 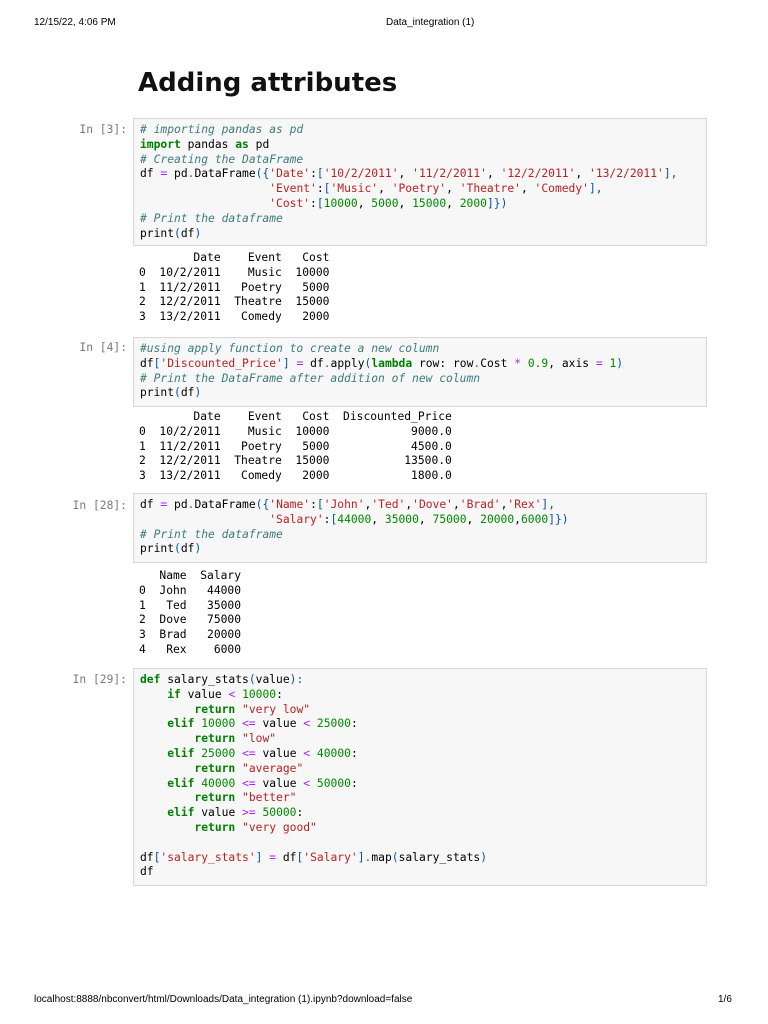 What do you see at coordinates (381, 857) in the screenshot?
I see `code-token: map` at bounding box center [381, 857].